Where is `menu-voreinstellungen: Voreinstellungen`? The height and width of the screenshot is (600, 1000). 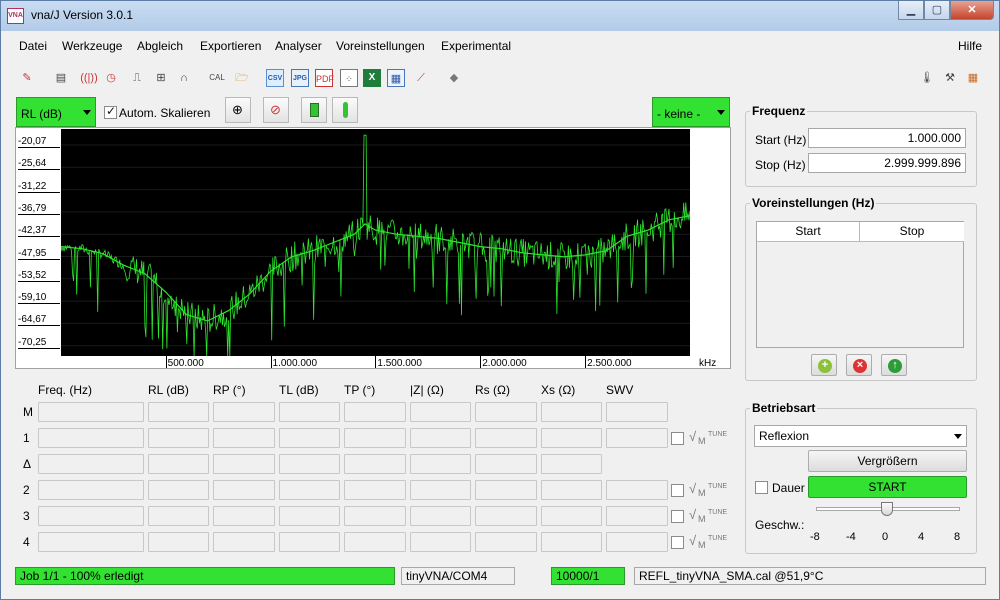
menu-voreinstellungen: Voreinstellungen is located at coordinates (380, 46).